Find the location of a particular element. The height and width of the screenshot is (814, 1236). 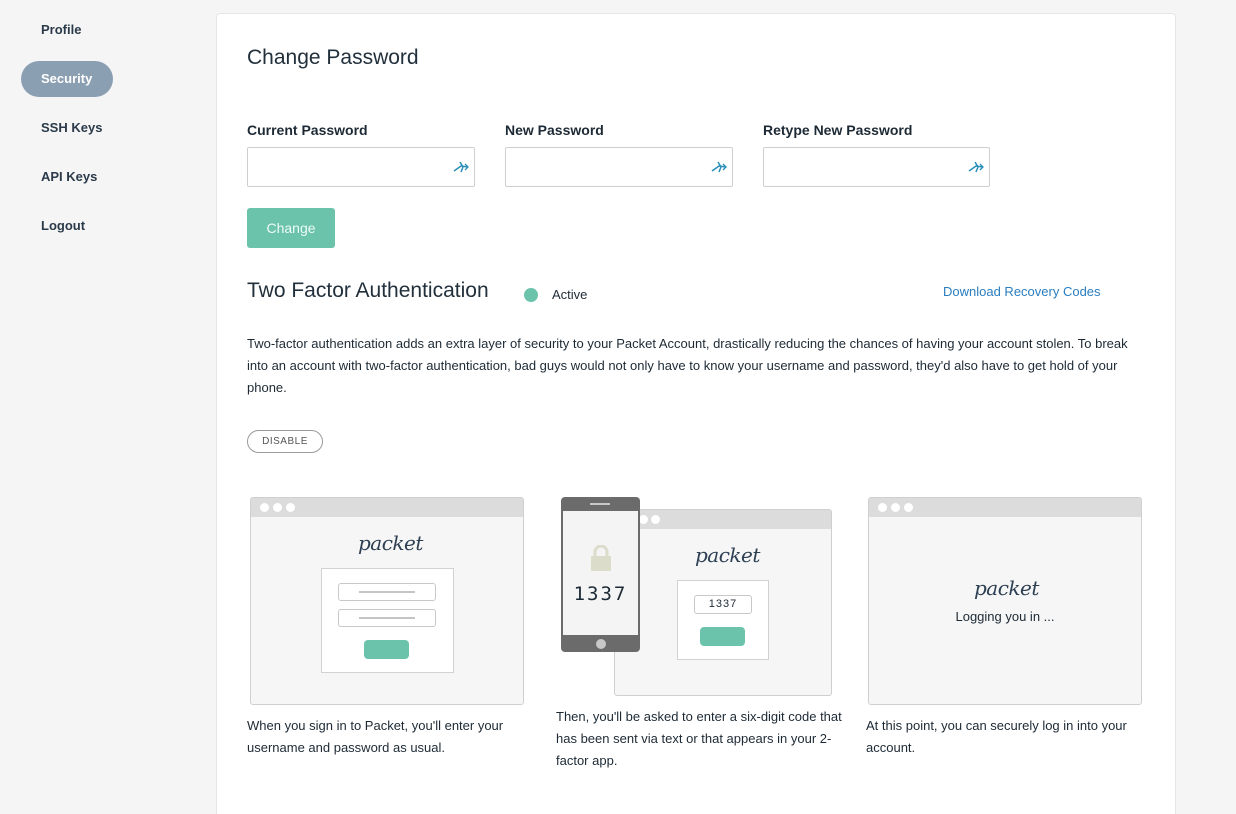

mini-signin-button is located at coordinates (386, 649).